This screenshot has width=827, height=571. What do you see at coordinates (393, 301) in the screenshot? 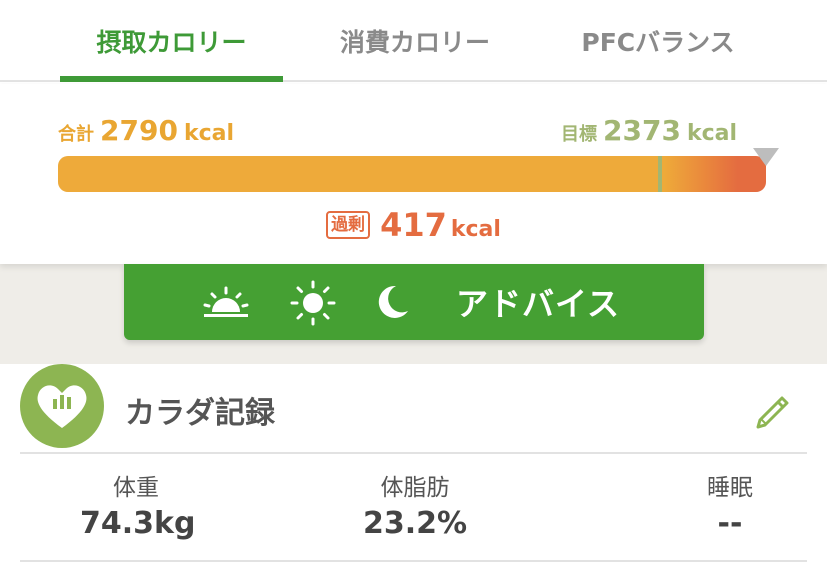
I see `moon-icon` at bounding box center [393, 301].